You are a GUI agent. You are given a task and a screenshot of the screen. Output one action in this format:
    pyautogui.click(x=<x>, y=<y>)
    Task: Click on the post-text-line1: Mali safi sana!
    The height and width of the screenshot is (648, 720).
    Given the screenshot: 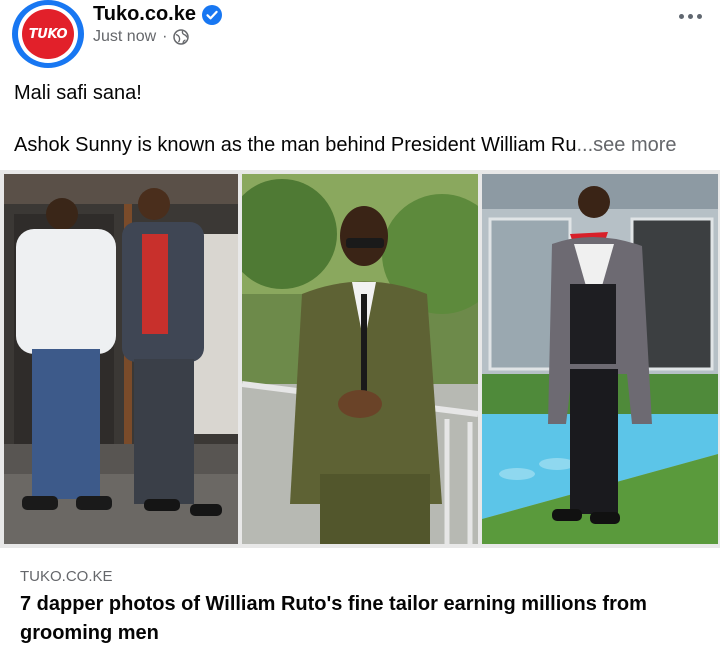 What is the action you would take?
    pyautogui.click(x=78, y=93)
    